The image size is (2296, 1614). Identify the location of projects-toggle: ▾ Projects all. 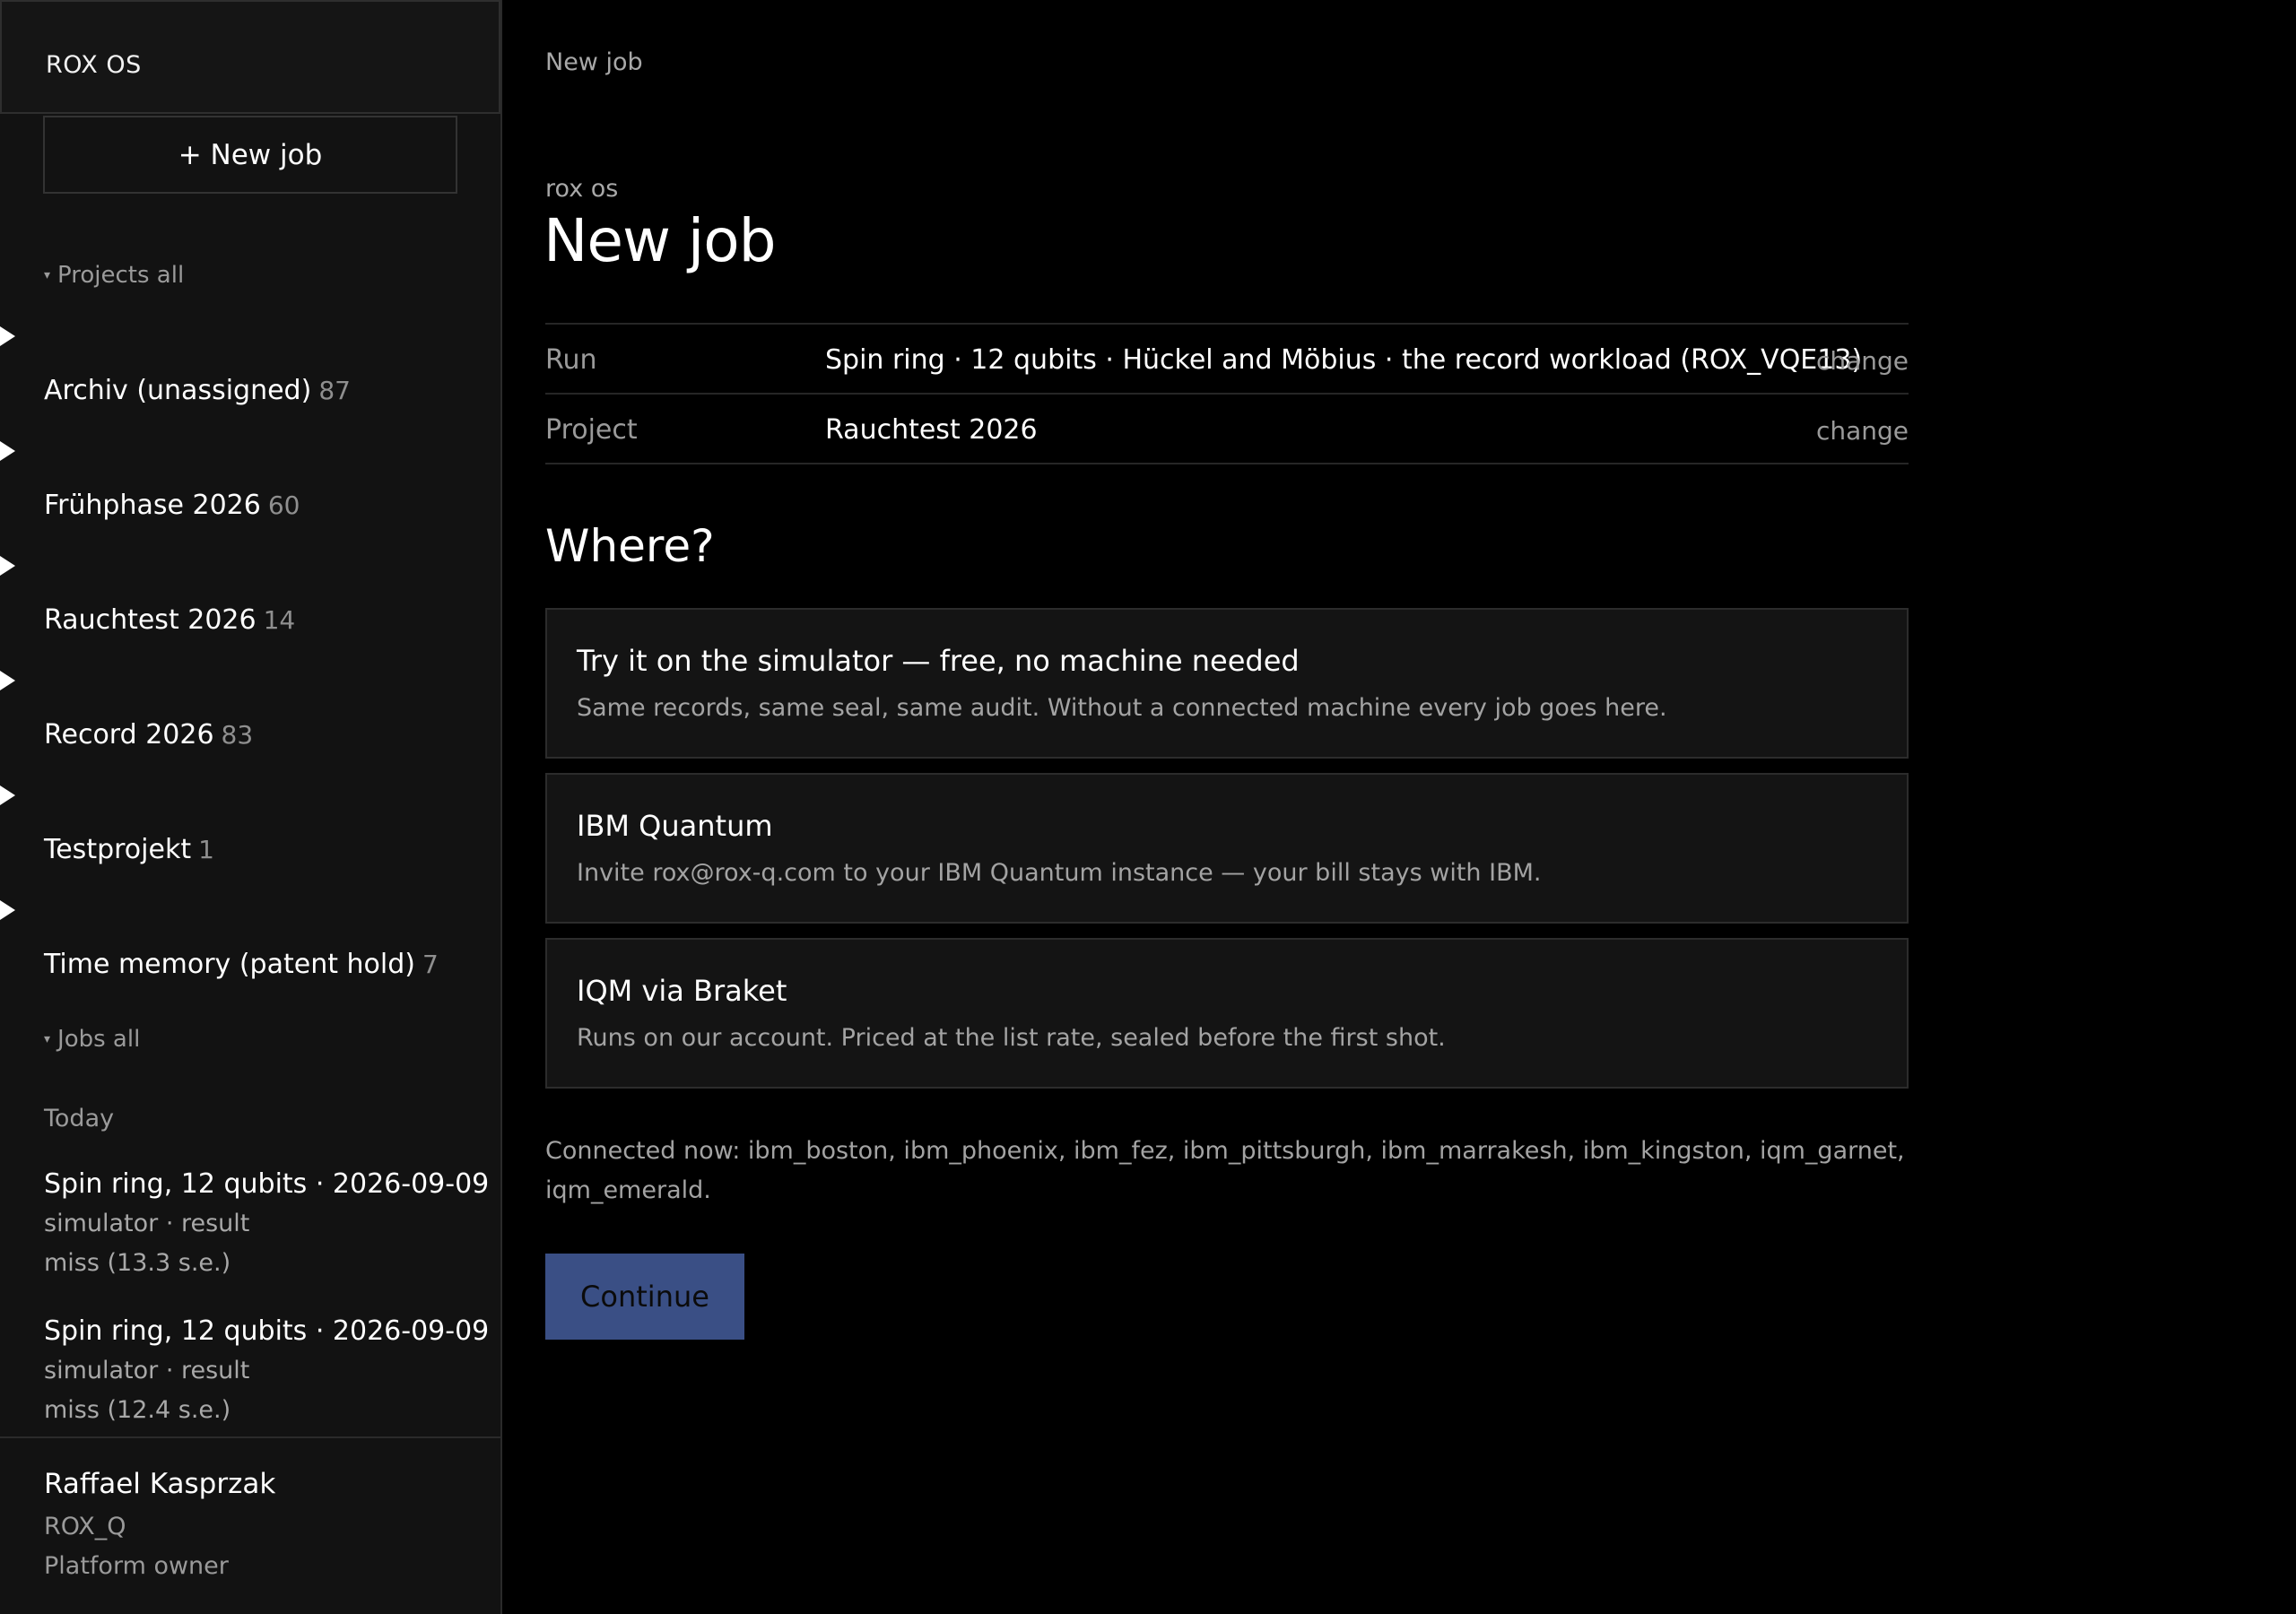
(114, 275).